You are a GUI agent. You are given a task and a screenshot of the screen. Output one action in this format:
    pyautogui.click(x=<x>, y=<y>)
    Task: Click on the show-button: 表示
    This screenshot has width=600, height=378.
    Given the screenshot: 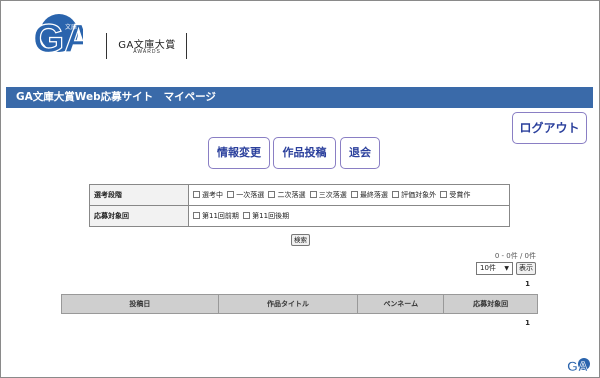 What is the action you would take?
    pyautogui.click(x=526, y=268)
    